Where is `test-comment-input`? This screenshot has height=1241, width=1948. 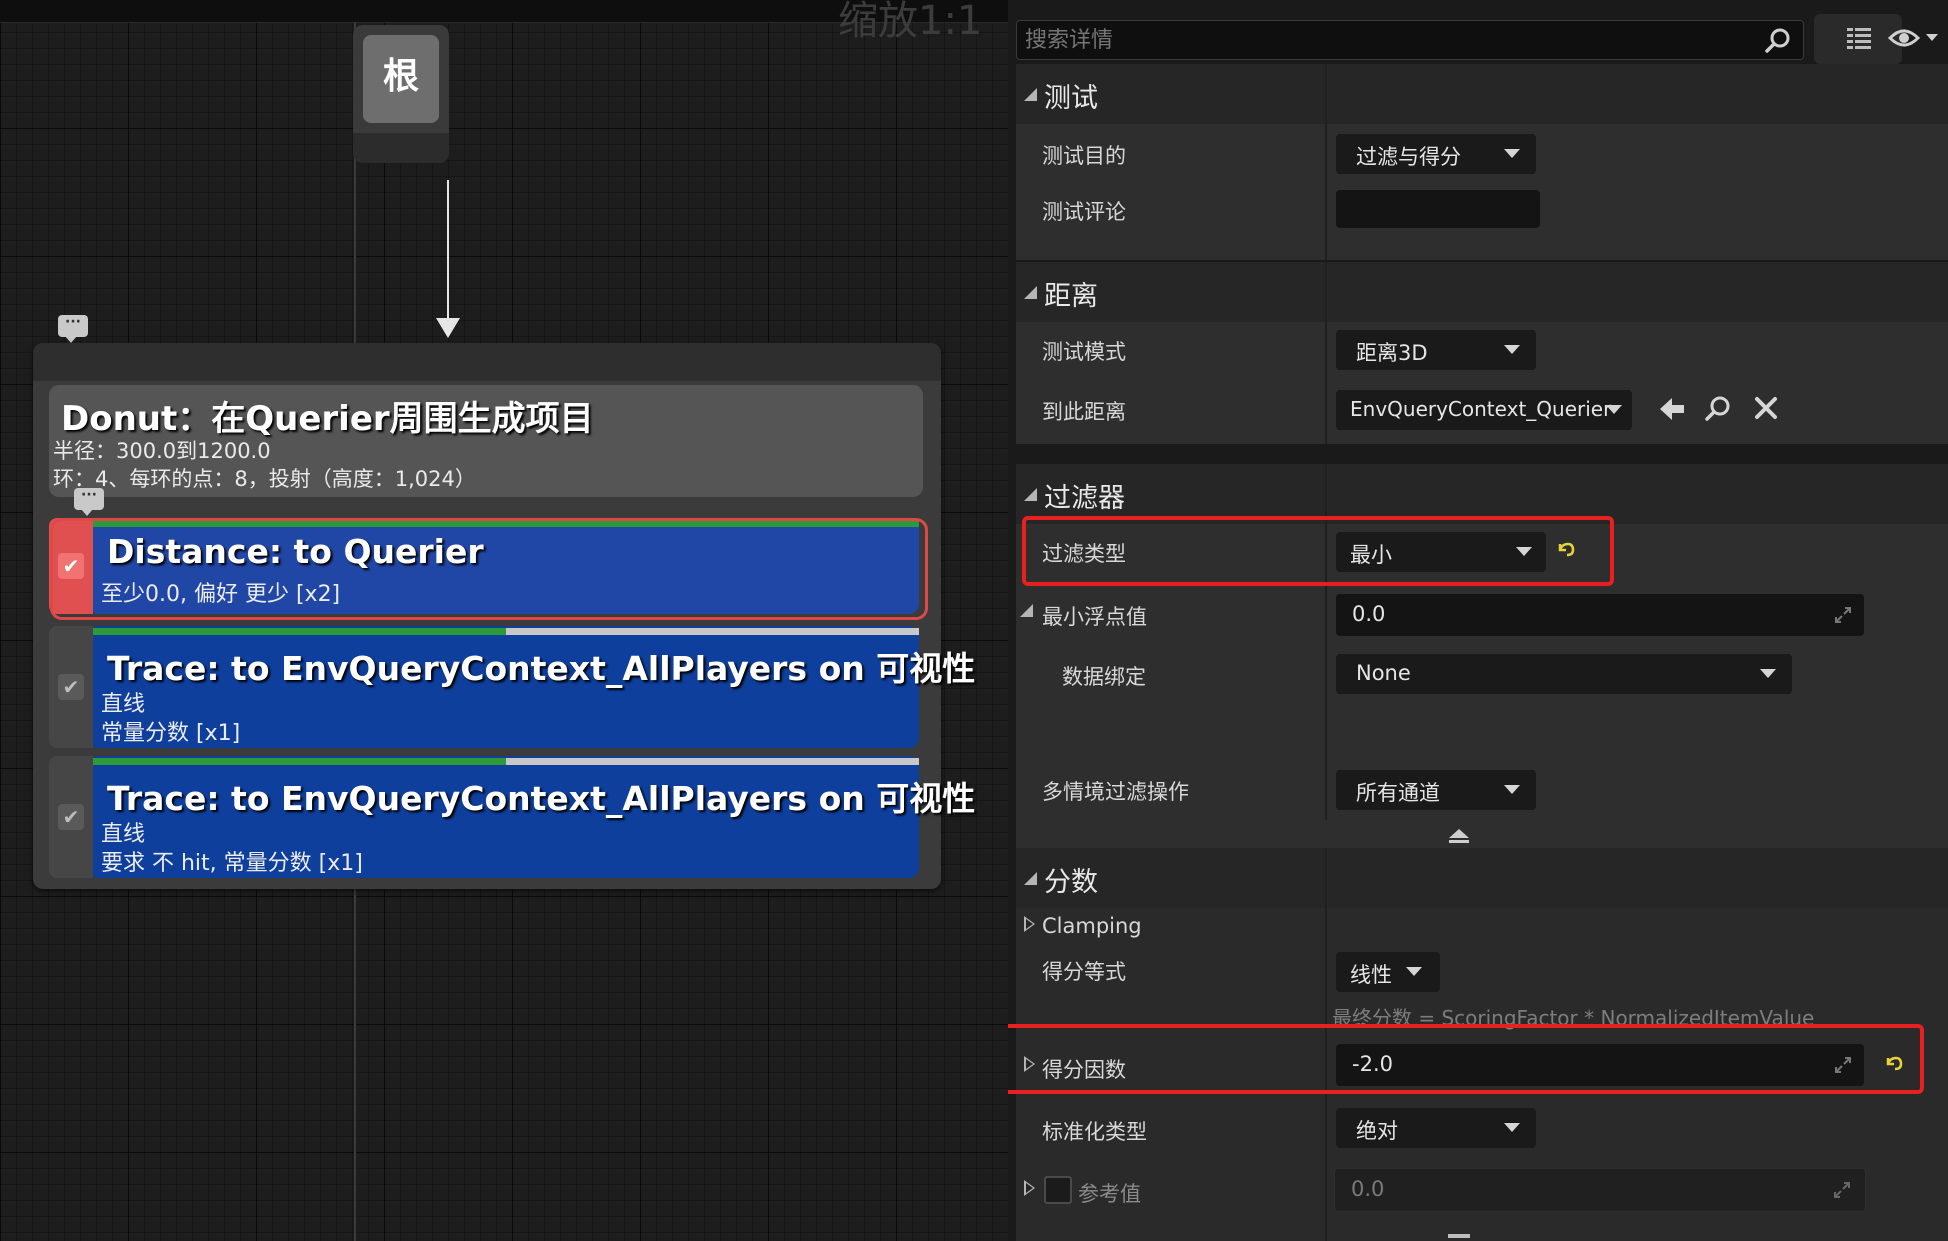
test-comment-input is located at coordinates (1438, 209).